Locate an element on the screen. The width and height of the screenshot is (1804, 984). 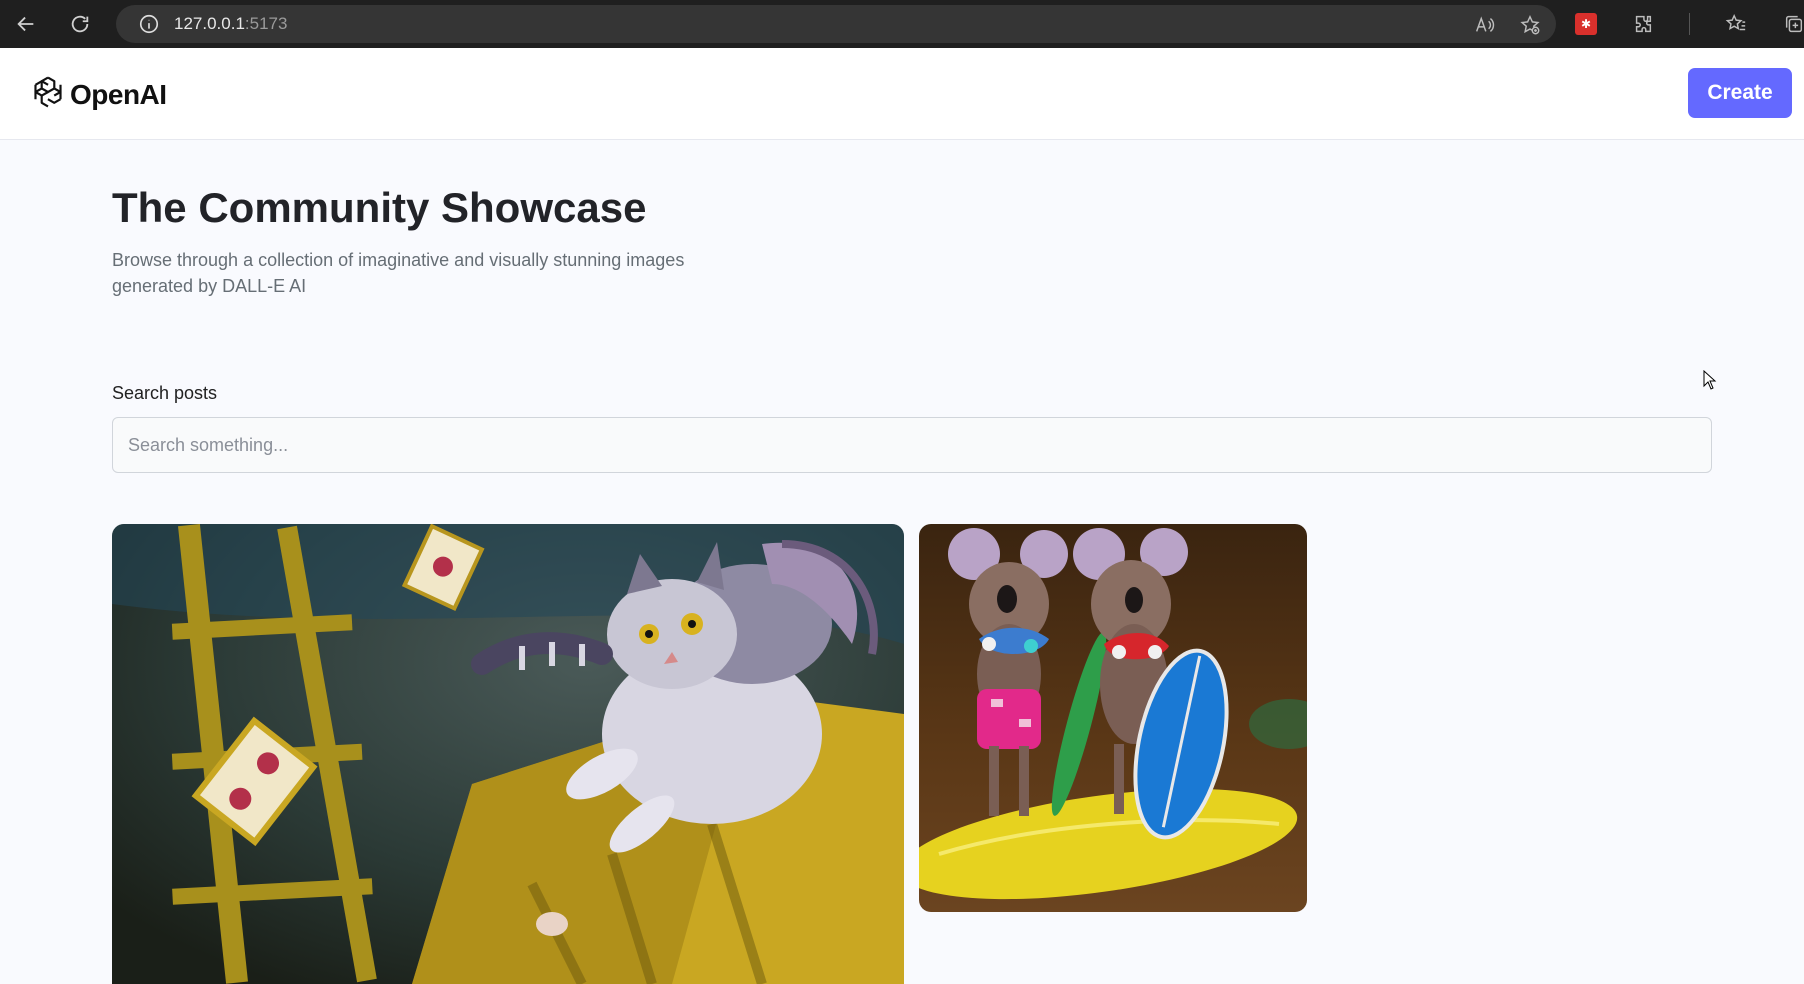
logo-link: OpenAI is located at coordinates (98, 94).